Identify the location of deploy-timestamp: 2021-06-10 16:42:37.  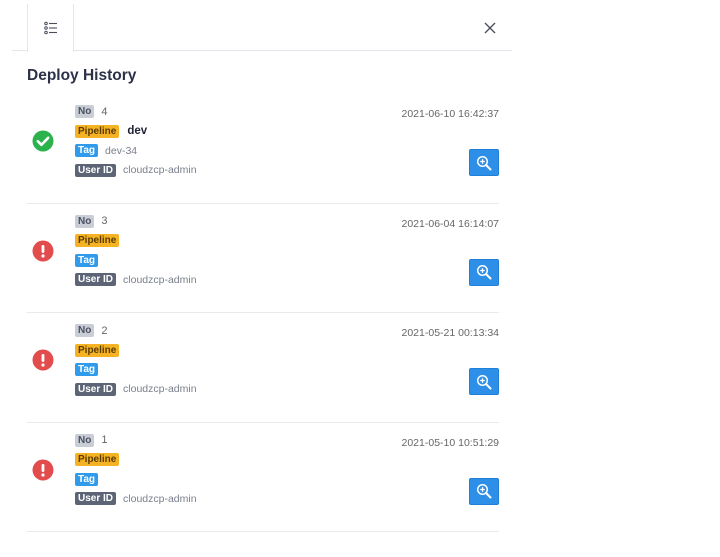
(450, 114).